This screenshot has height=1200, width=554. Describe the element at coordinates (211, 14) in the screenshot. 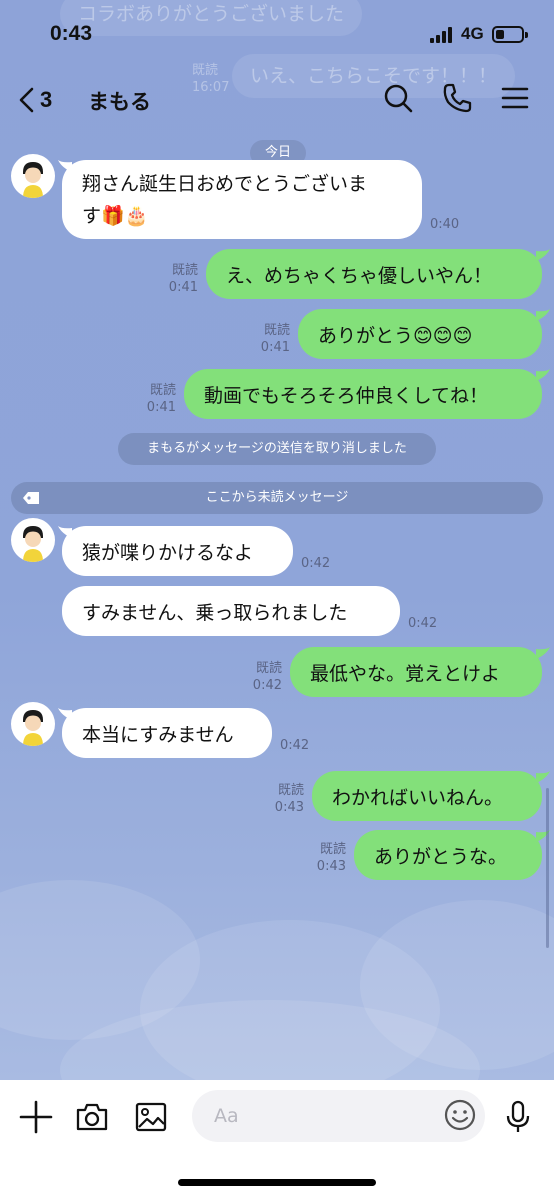

I see `ghost-text: コラボありがとうございました` at that location.